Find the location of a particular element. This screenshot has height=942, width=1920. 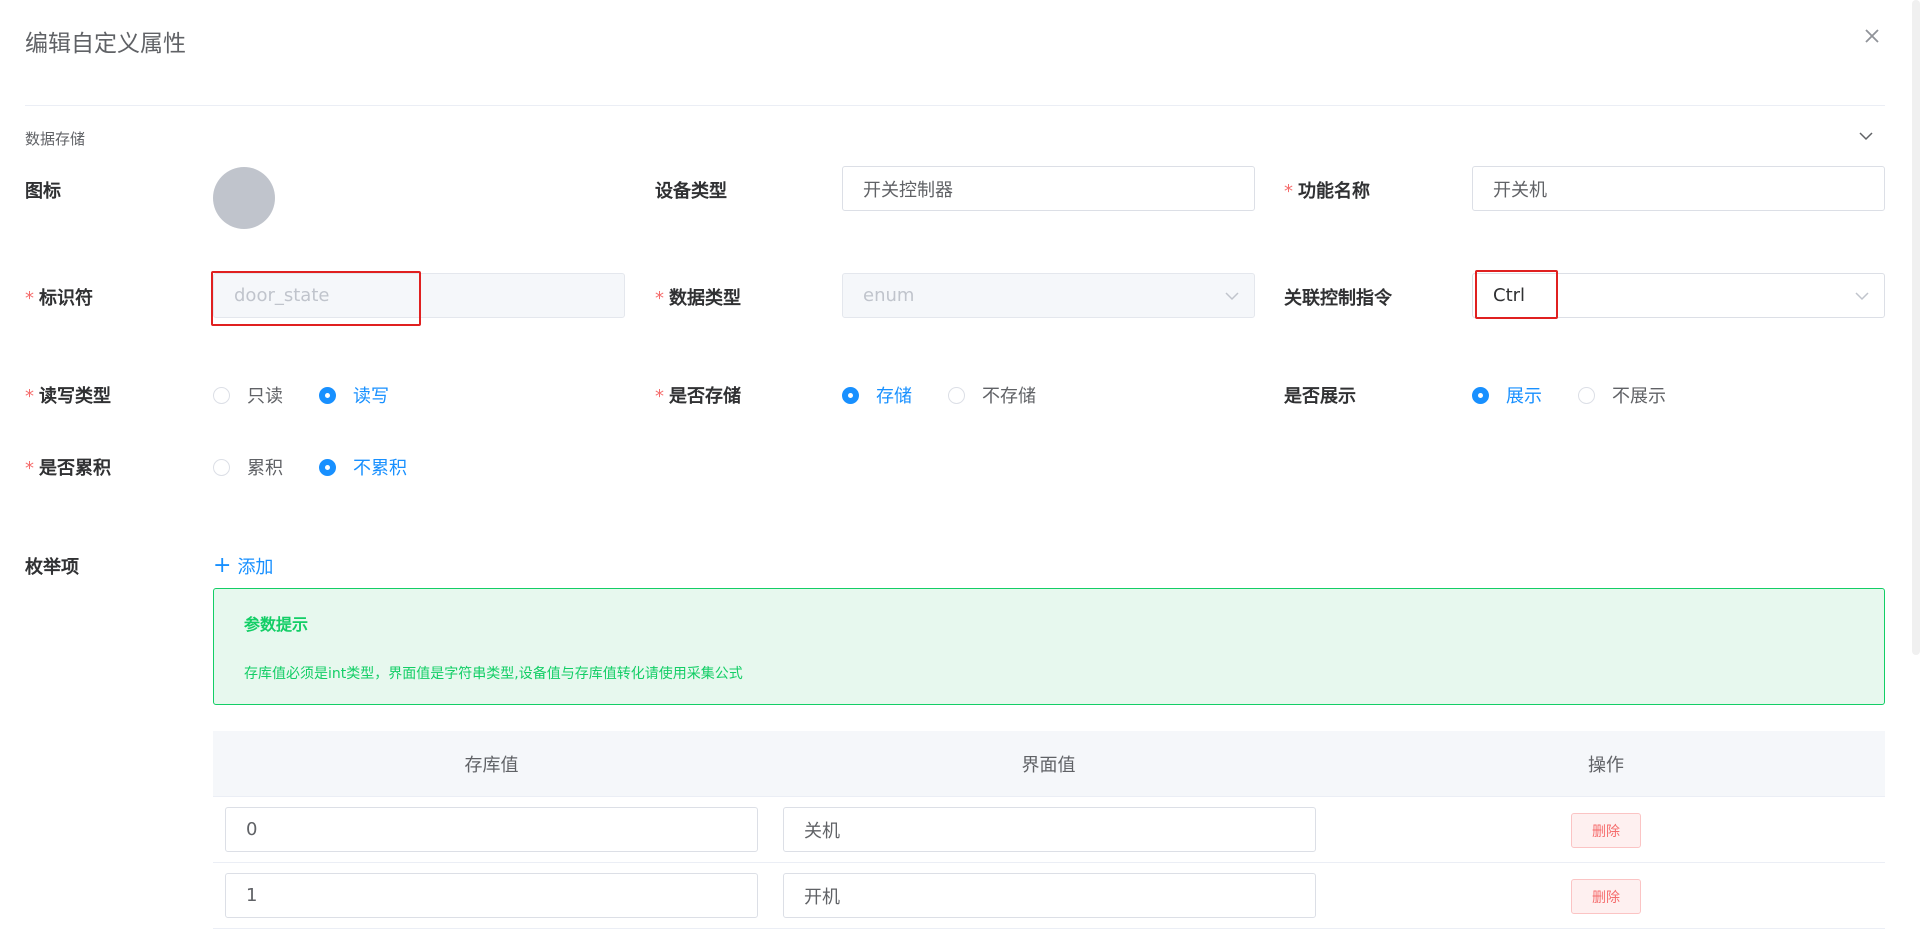

plus-icon: + is located at coordinates (222, 565).